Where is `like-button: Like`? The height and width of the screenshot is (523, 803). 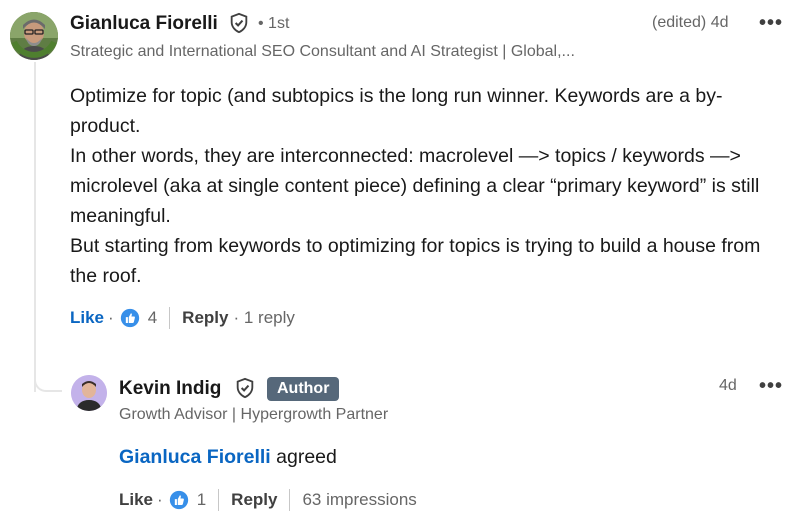 like-button: Like is located at coordinates (87, 318).